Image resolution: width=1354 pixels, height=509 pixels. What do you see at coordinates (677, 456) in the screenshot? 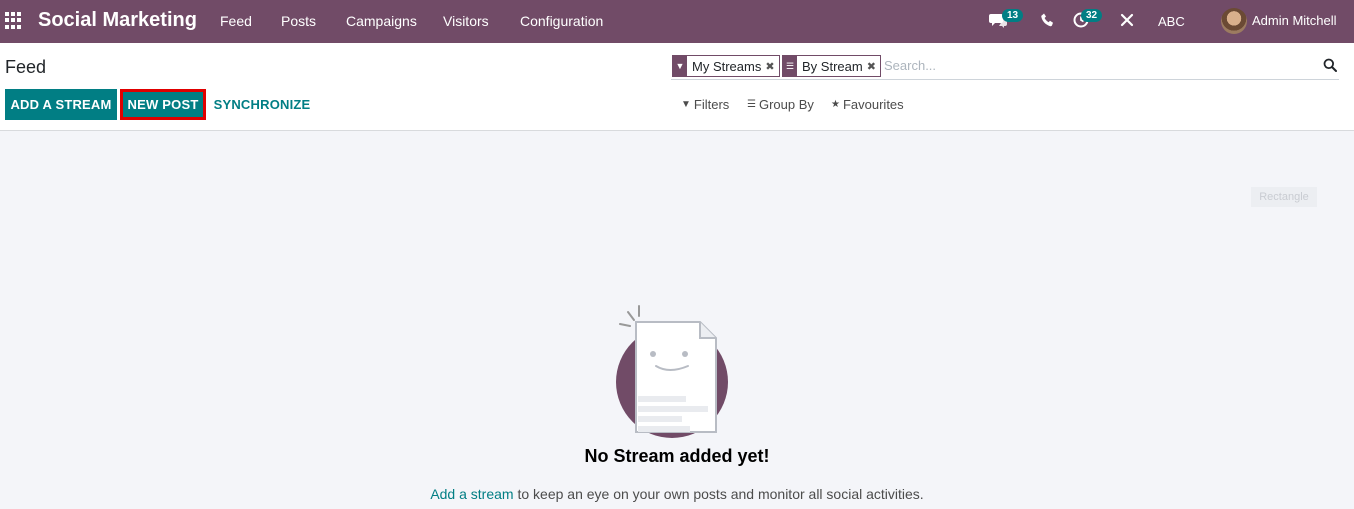
I see `empty-state-title: No Stream added yet!` at bounding box center [677, 456].